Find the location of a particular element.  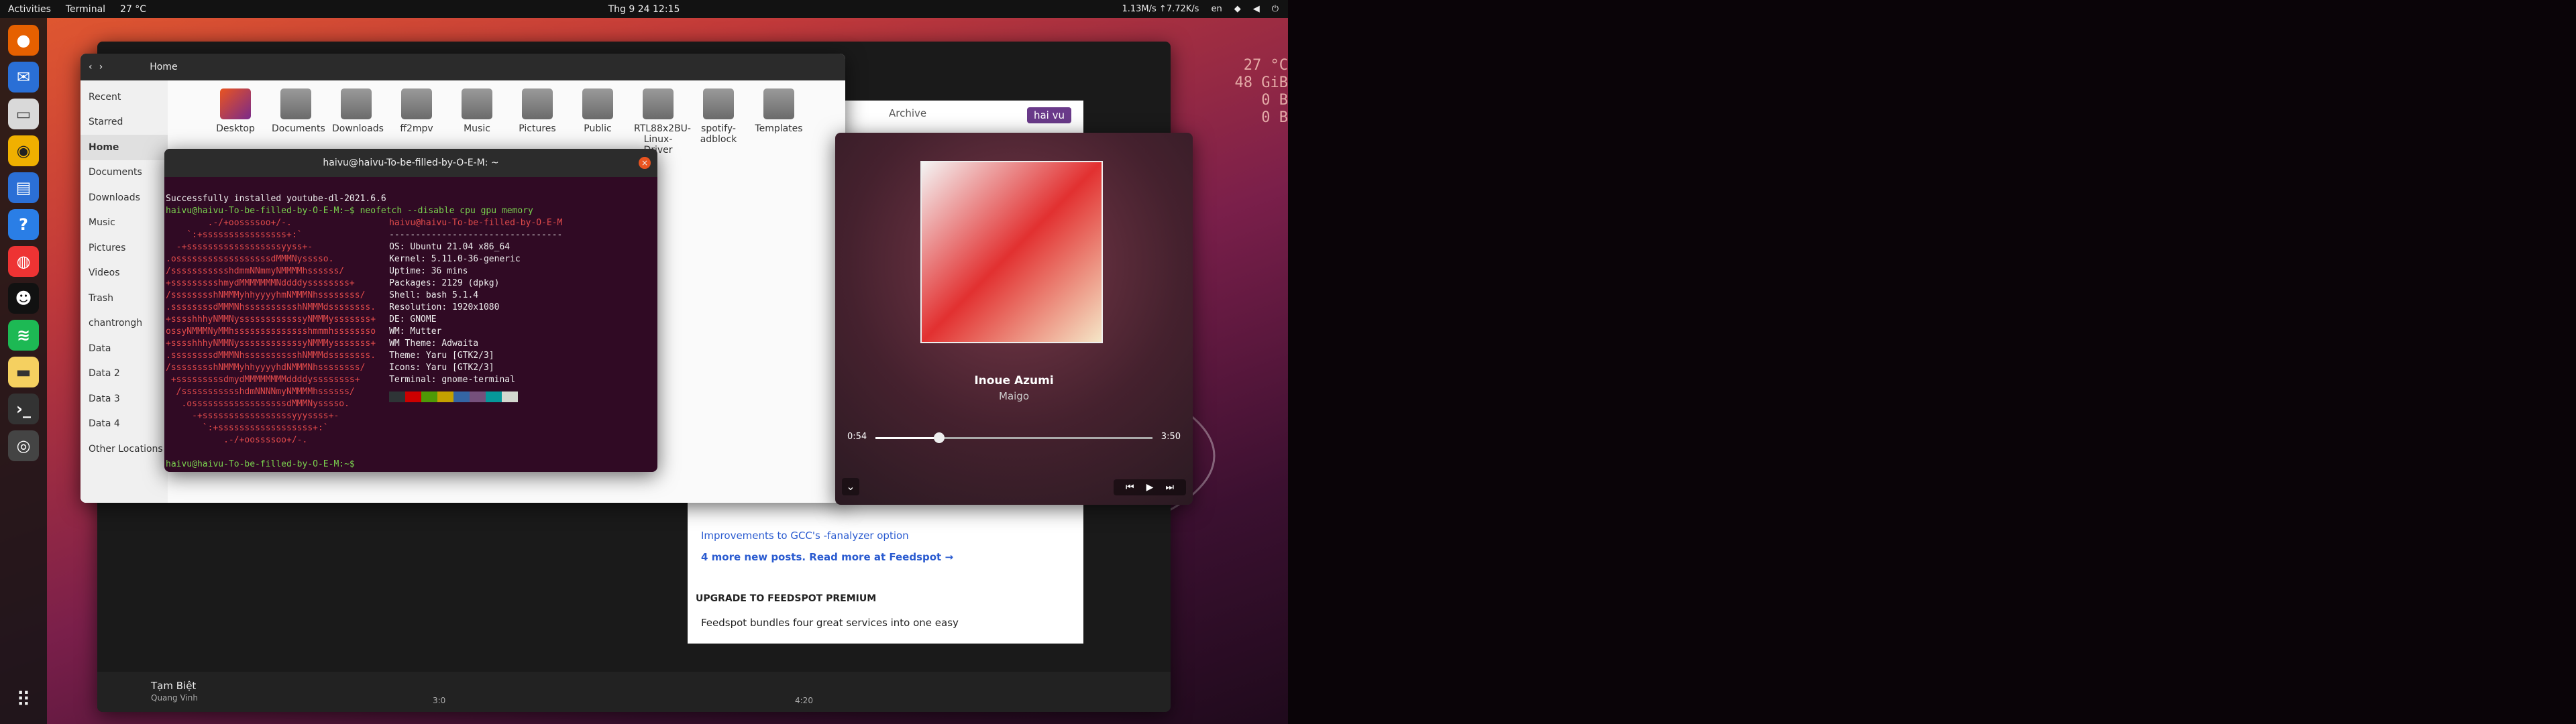

sidebar-item-starred: Starred is located at coordinates (124, 122).